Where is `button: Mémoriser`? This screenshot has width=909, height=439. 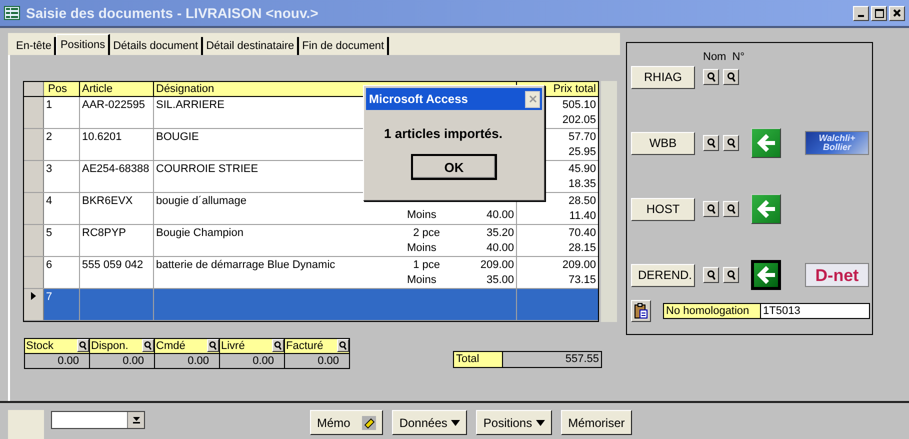
button: Mémoriser is located at coordinates (596, 422).